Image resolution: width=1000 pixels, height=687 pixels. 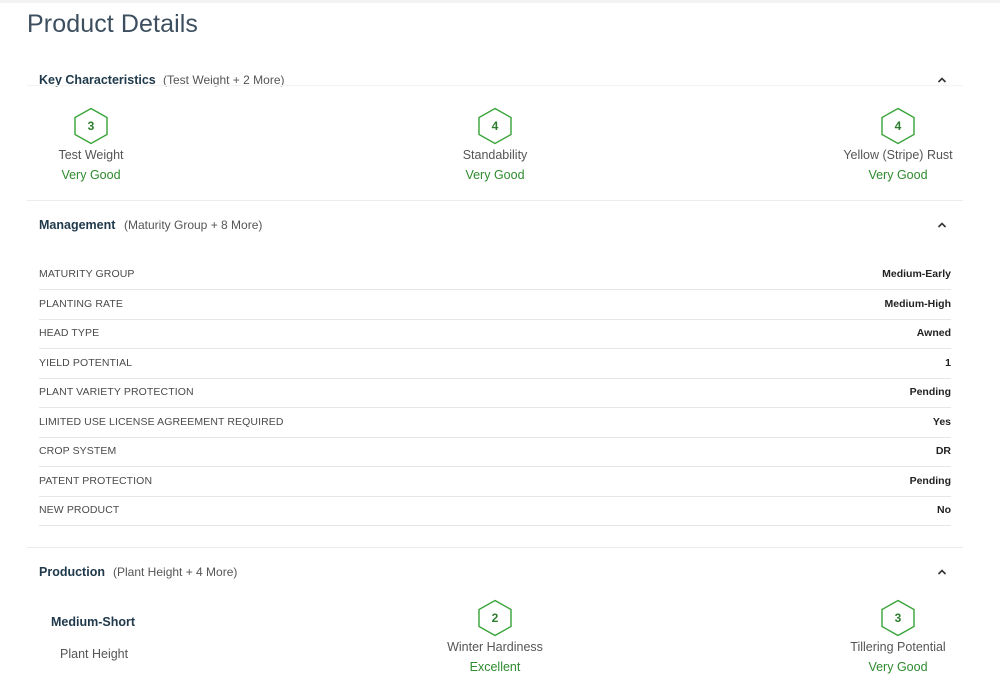 What do you see at coordinates (495, 667) in the screenshot?
I see `production-rating: Excellent` at bounding box center [495, 667].